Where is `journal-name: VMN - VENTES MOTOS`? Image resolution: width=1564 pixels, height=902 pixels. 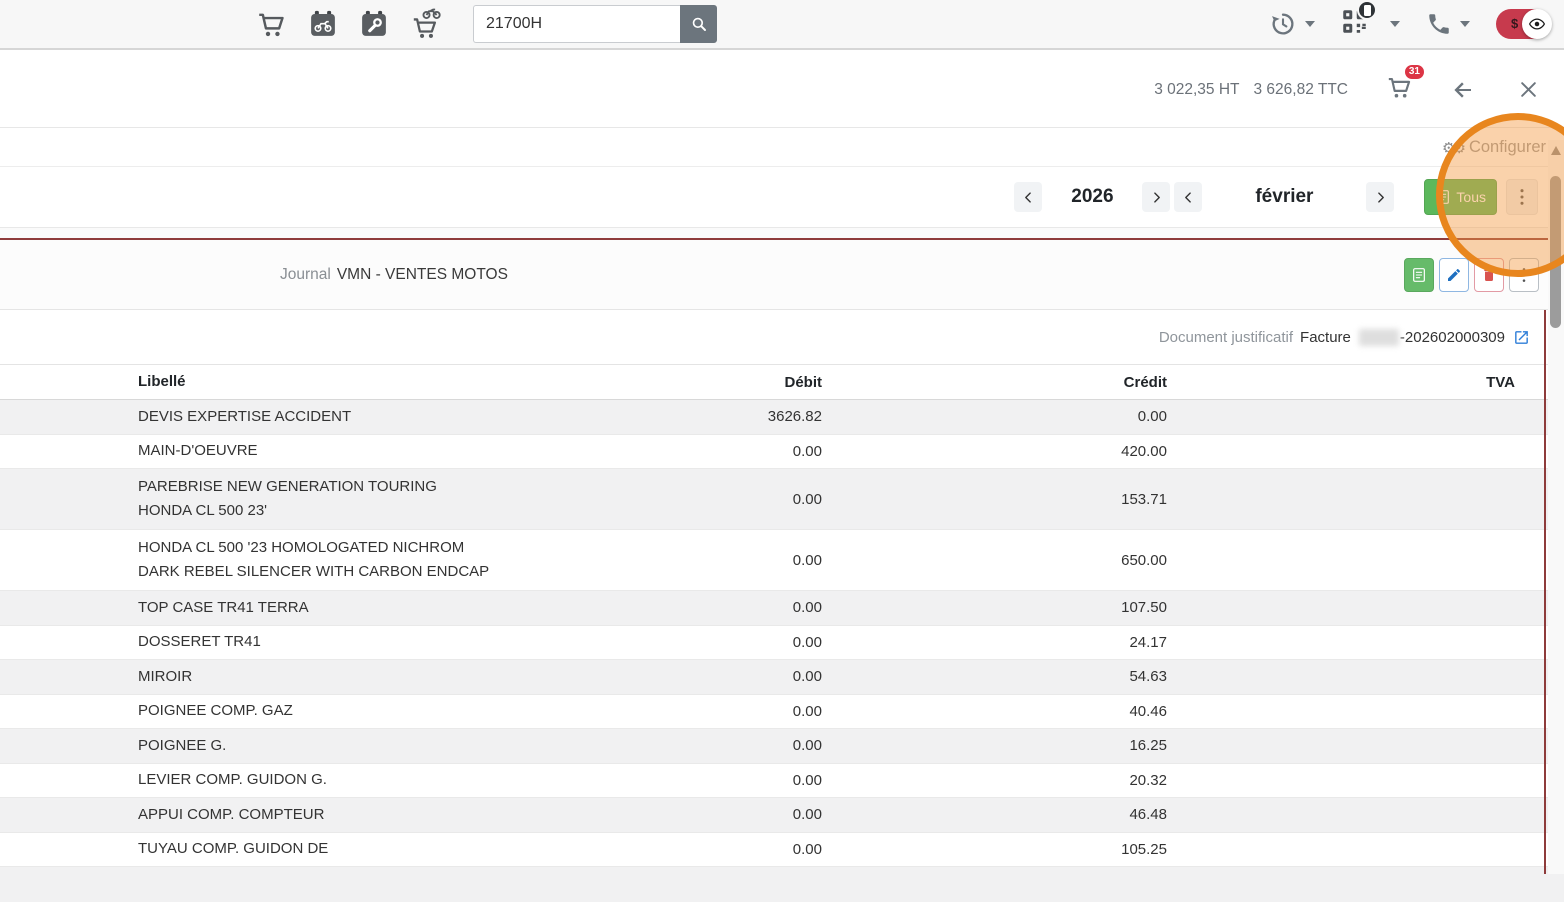 journal-name: VMN - VENTES MOTOS is located at coordinates (422, 274).